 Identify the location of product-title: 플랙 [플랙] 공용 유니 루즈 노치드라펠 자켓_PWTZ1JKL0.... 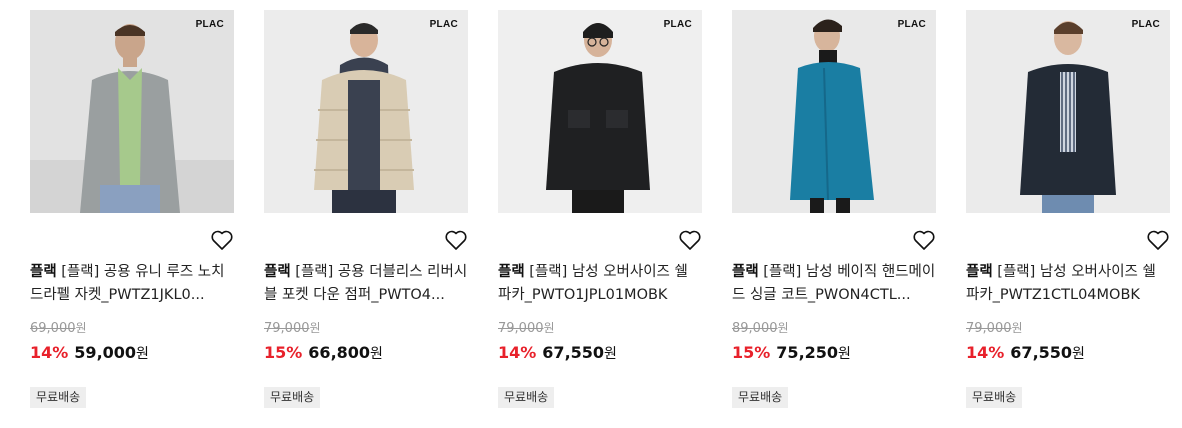
(133, 284).